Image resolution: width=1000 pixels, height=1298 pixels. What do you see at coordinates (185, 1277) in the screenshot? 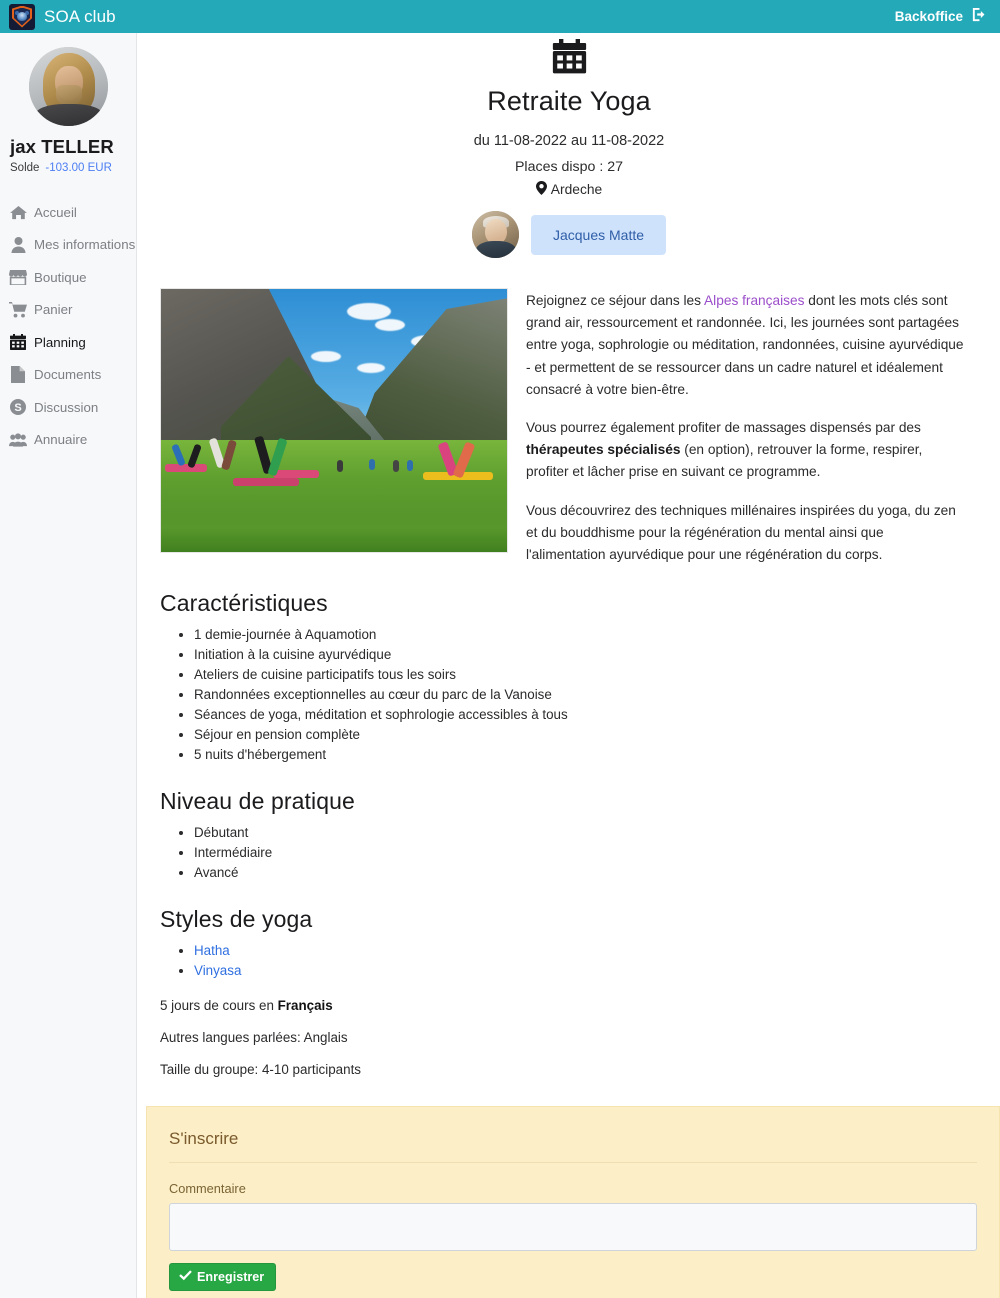
I see `check-icon` at bounding box center [185, 1277].